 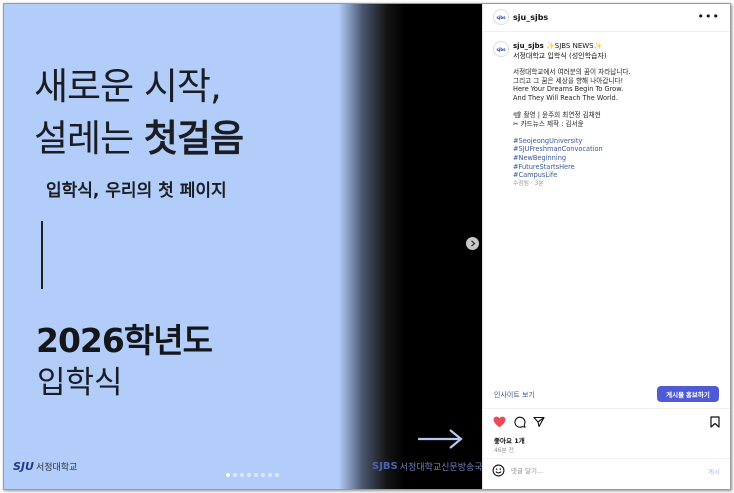 I want to click on share-button, so click(x=539, y=422).